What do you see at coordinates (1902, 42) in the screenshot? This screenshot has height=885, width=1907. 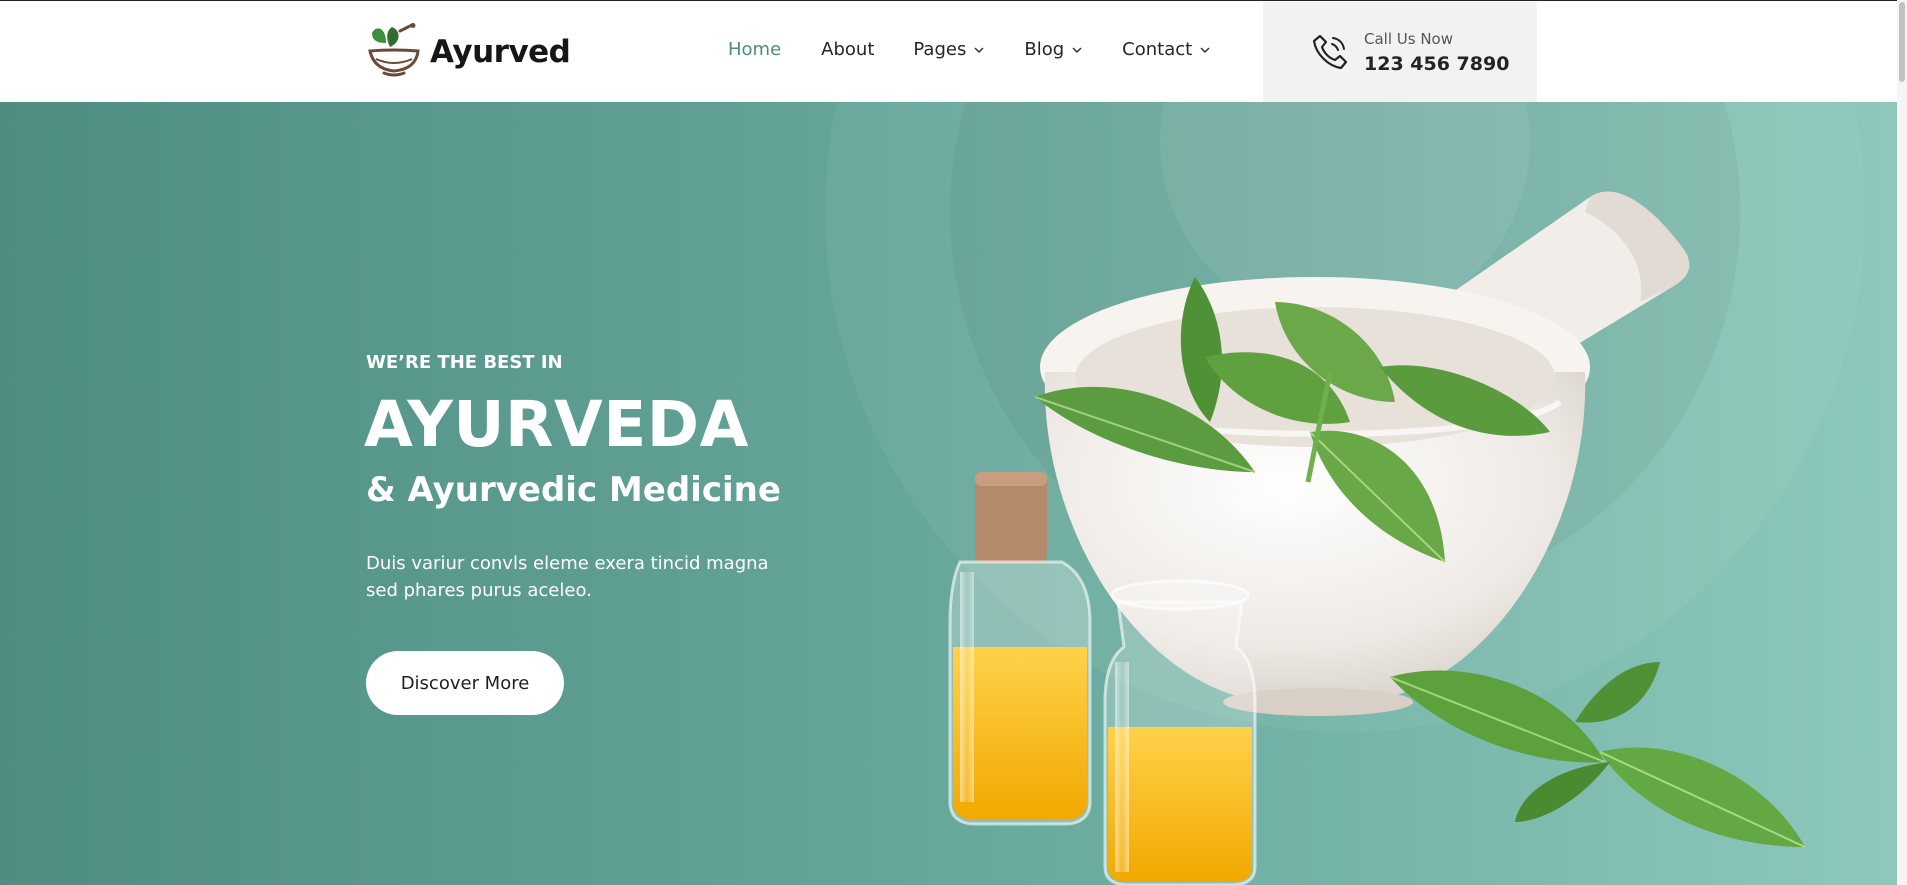 I see `scrollbar-thumb` at bounding box center [1902, 42].